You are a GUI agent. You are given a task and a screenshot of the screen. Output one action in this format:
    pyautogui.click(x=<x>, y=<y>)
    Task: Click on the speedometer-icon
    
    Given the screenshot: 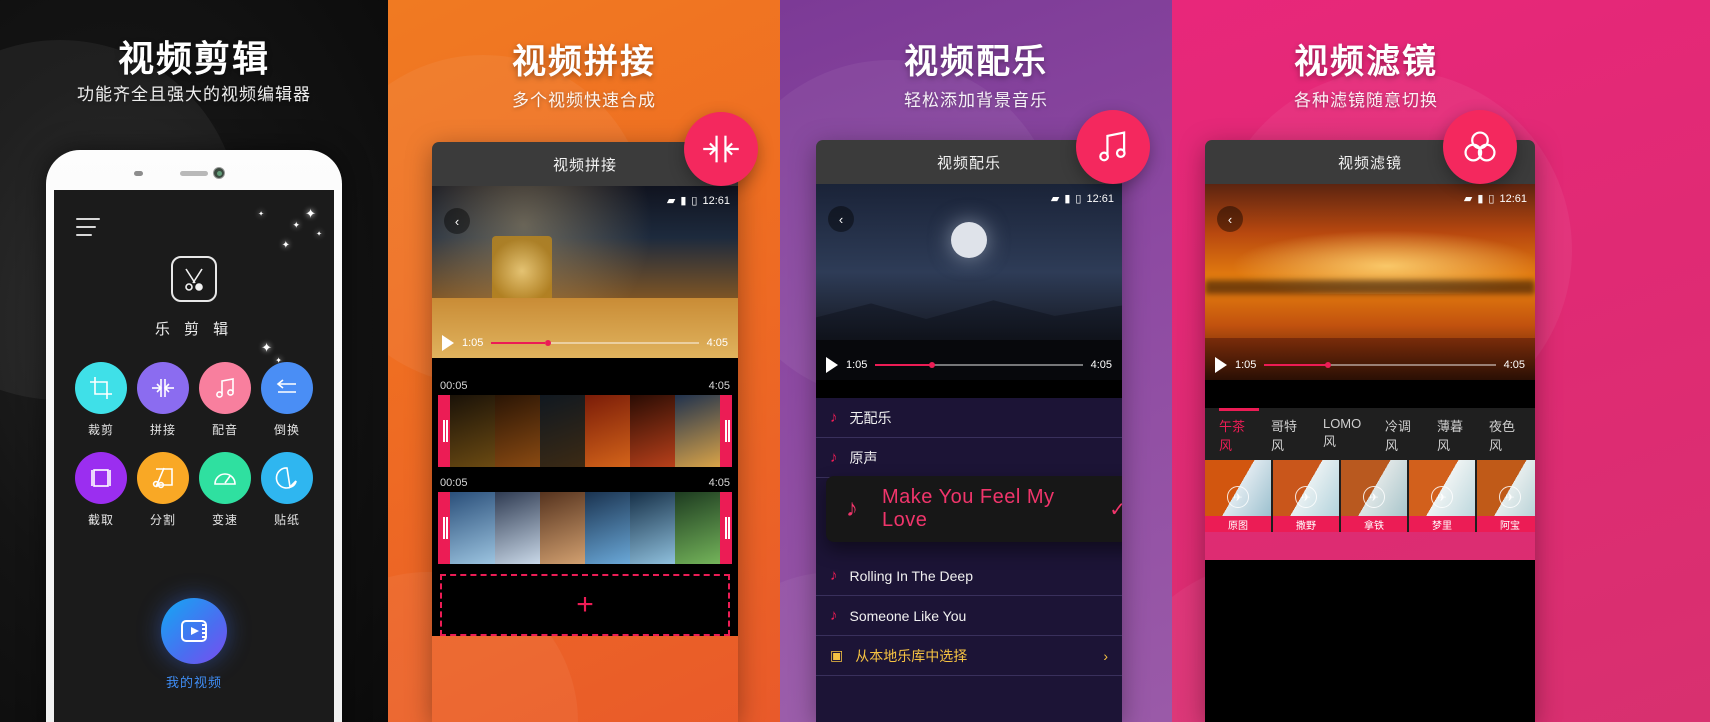 What is the action you would take?
    pyautogui.click(x=225, y=478)
    